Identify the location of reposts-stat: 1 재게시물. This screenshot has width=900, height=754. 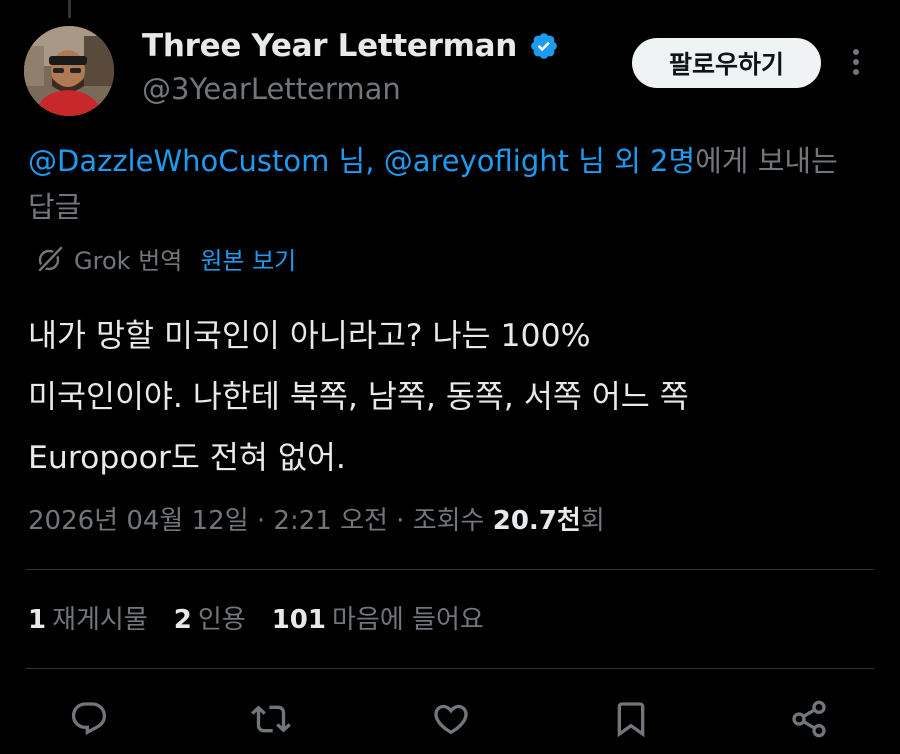
(88, 617).